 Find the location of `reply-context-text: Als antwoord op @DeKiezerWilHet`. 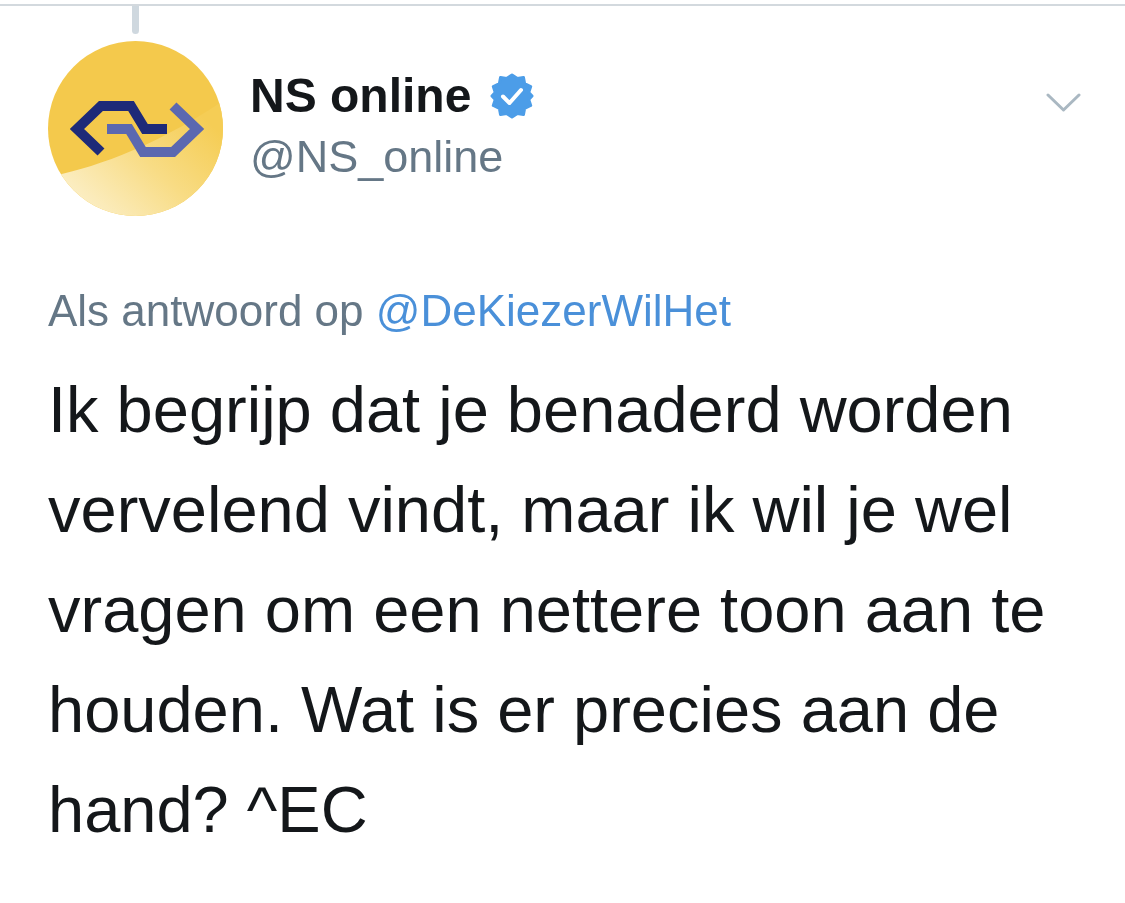

reply-context-text: Als antwoord op @DeKiezerWilHet is located at coordinates (390, 311).